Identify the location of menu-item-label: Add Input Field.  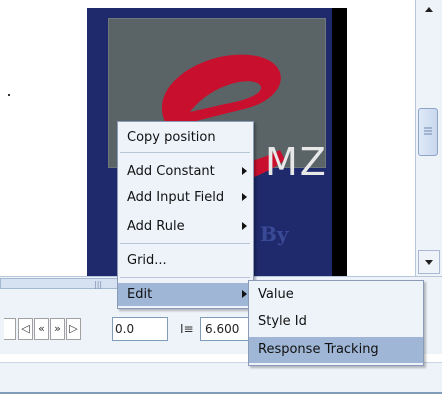
(176, 197).